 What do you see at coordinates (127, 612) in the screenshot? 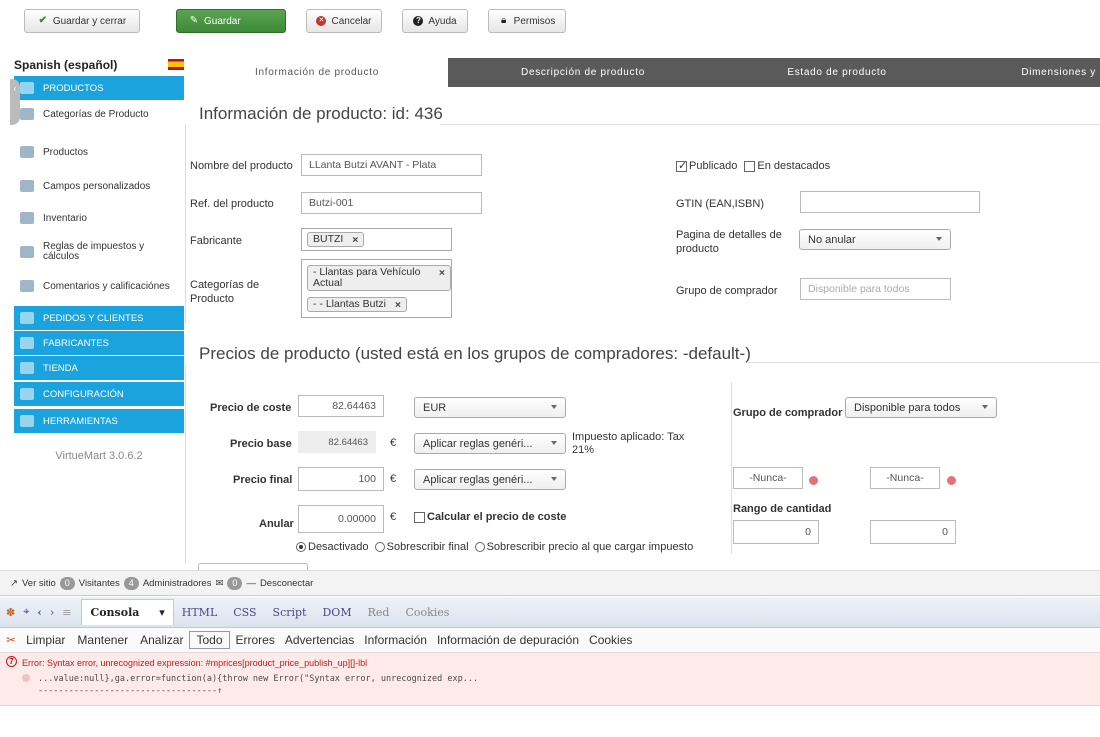
I see `tab-console: Consola ▾` at bounding box center [127, 612].